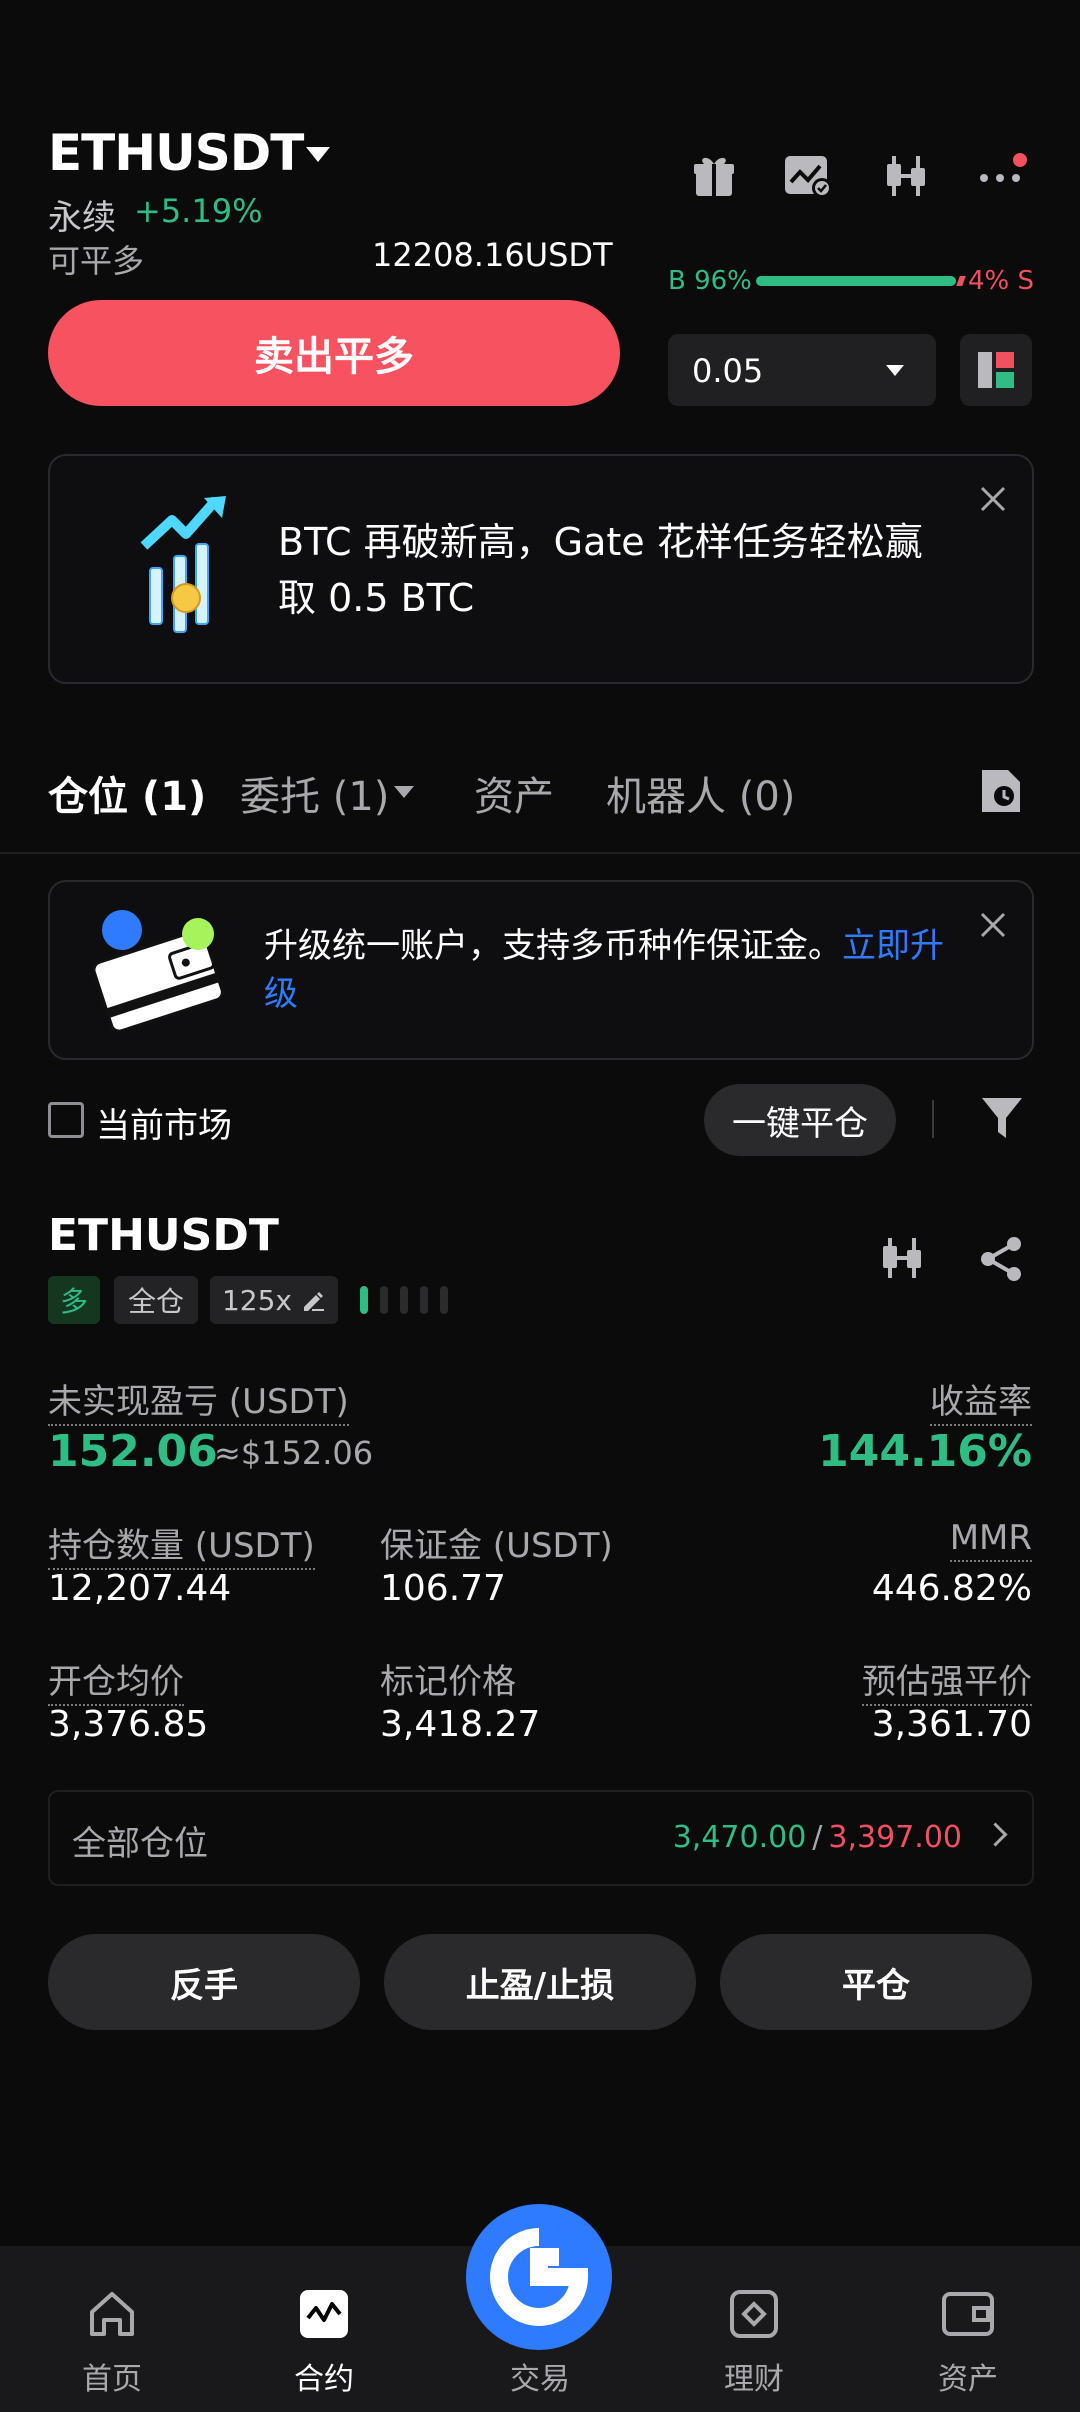  What do you see at coordinates (198, 211) in the screenshot?
I see `price-change: +5.19%` at bounding box center [198, 211].